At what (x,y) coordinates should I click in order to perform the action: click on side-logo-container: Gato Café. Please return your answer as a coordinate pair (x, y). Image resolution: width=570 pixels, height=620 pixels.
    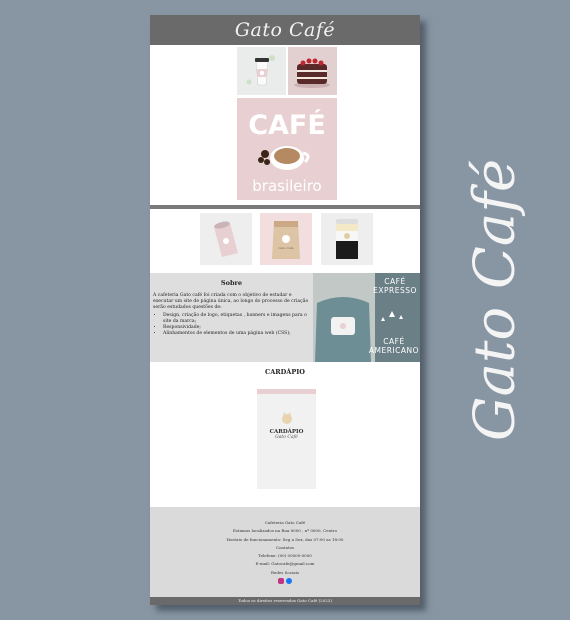
    Looking at the image, I should click on (495, 300).